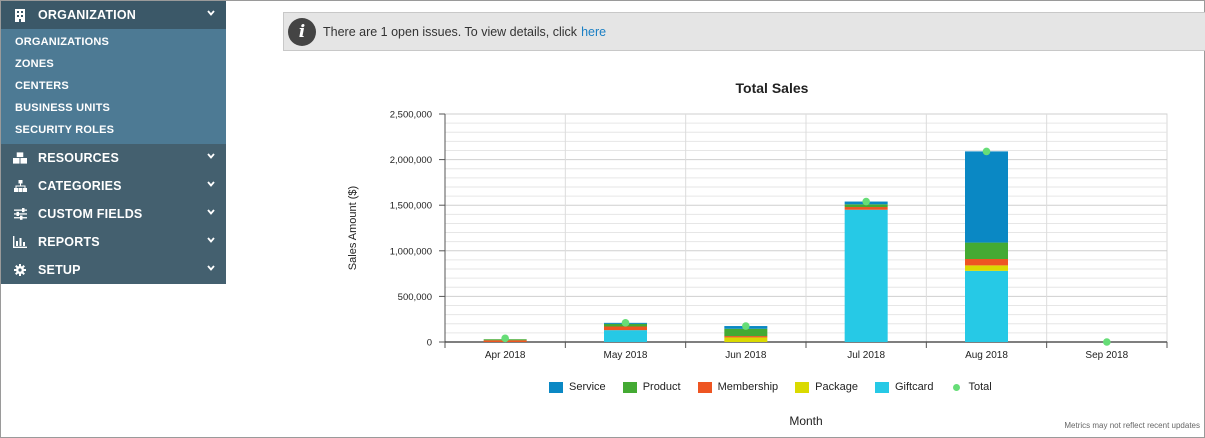  I want to click on y-tick-label: 500,000, so click(415, 297).